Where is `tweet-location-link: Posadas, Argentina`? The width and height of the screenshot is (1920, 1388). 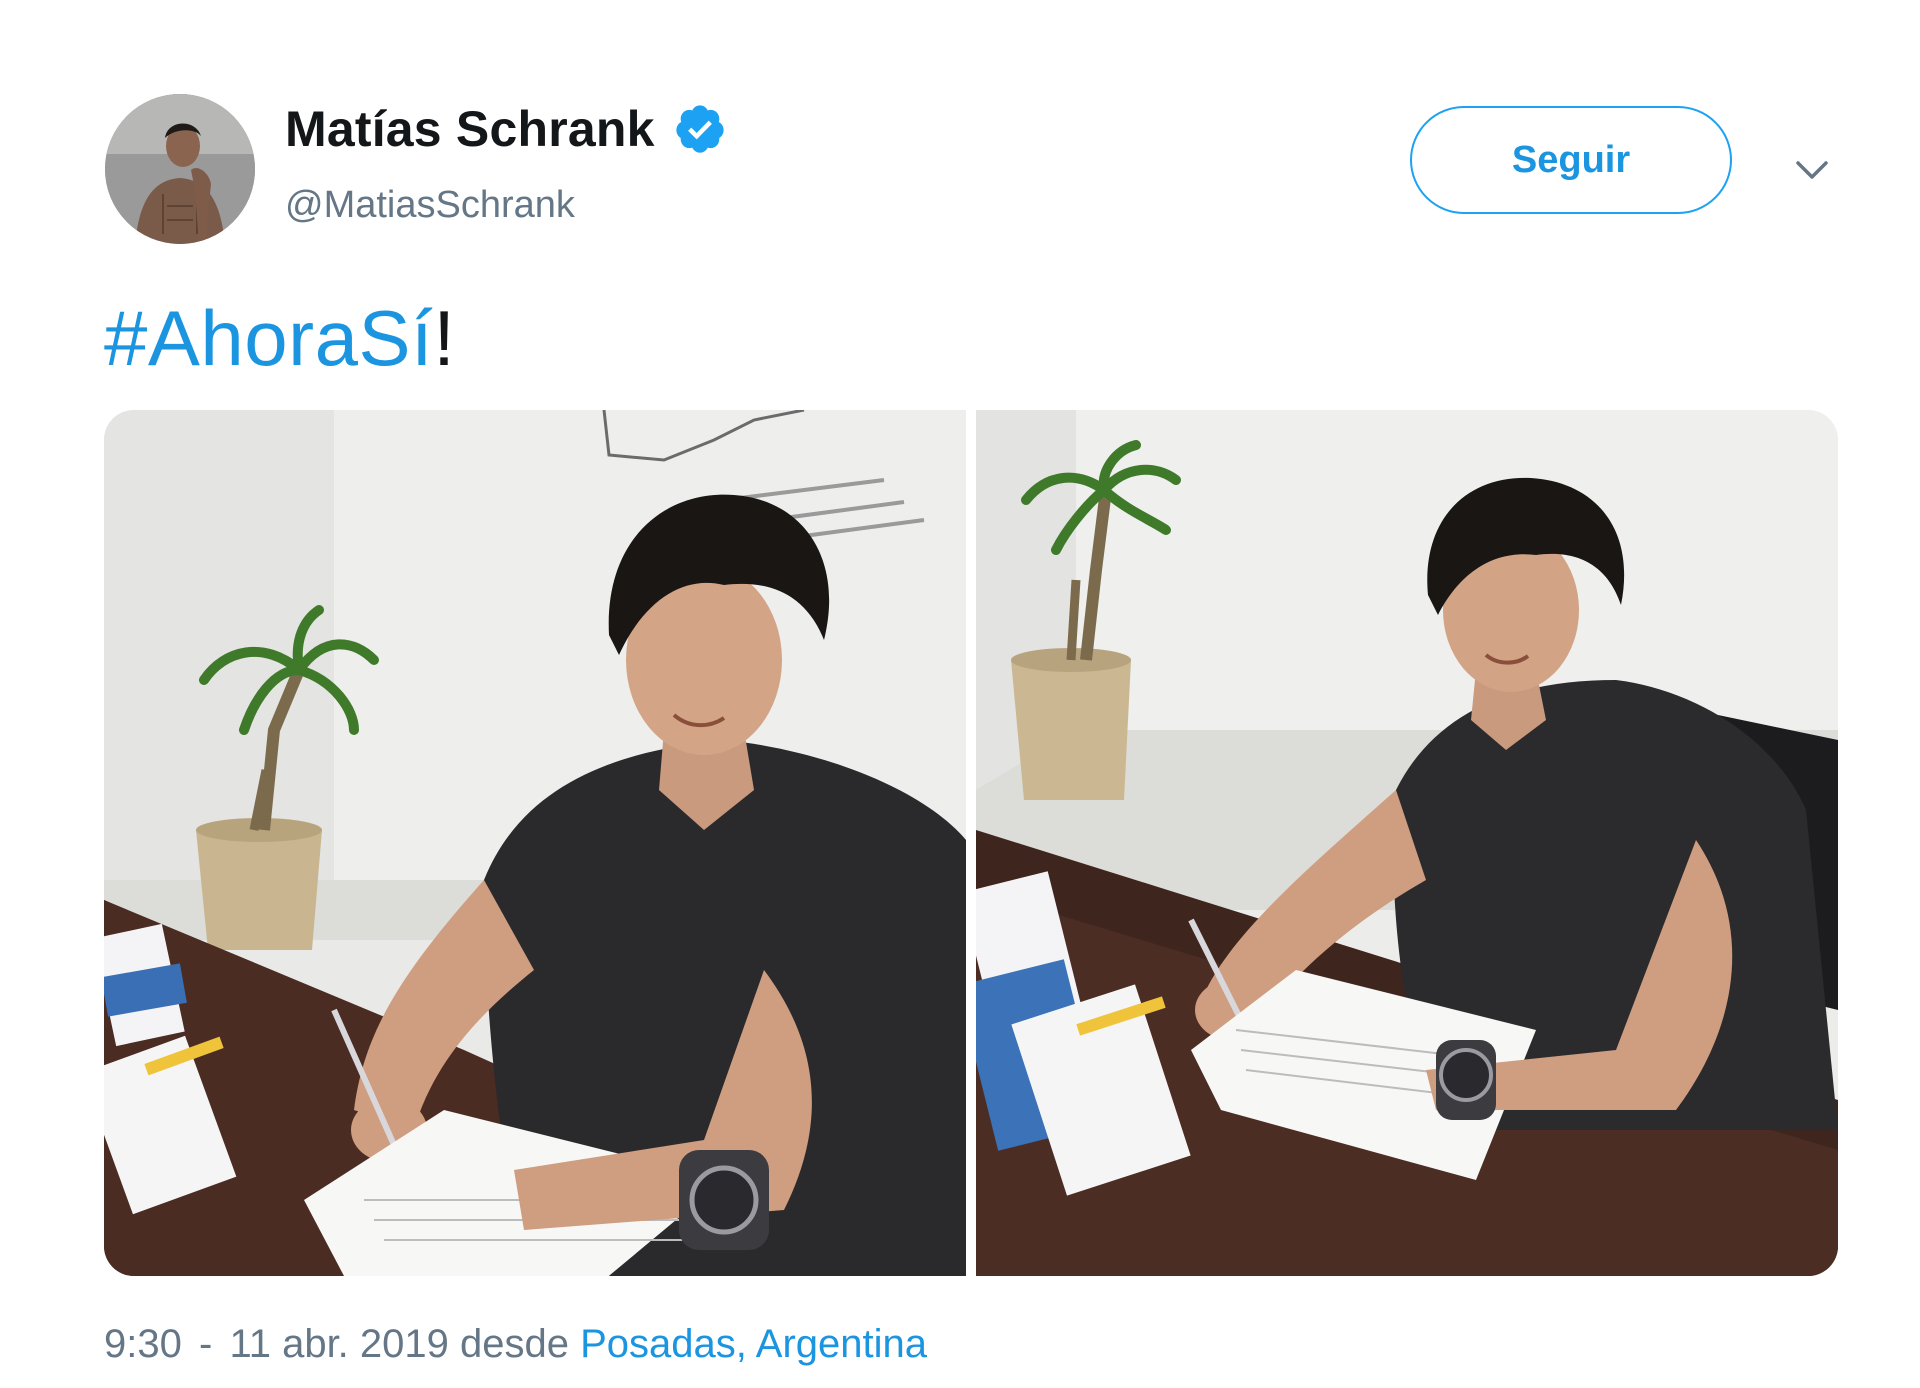
tweet-location-link: Posadas, Argentina is located at coordinates (753, 1344).